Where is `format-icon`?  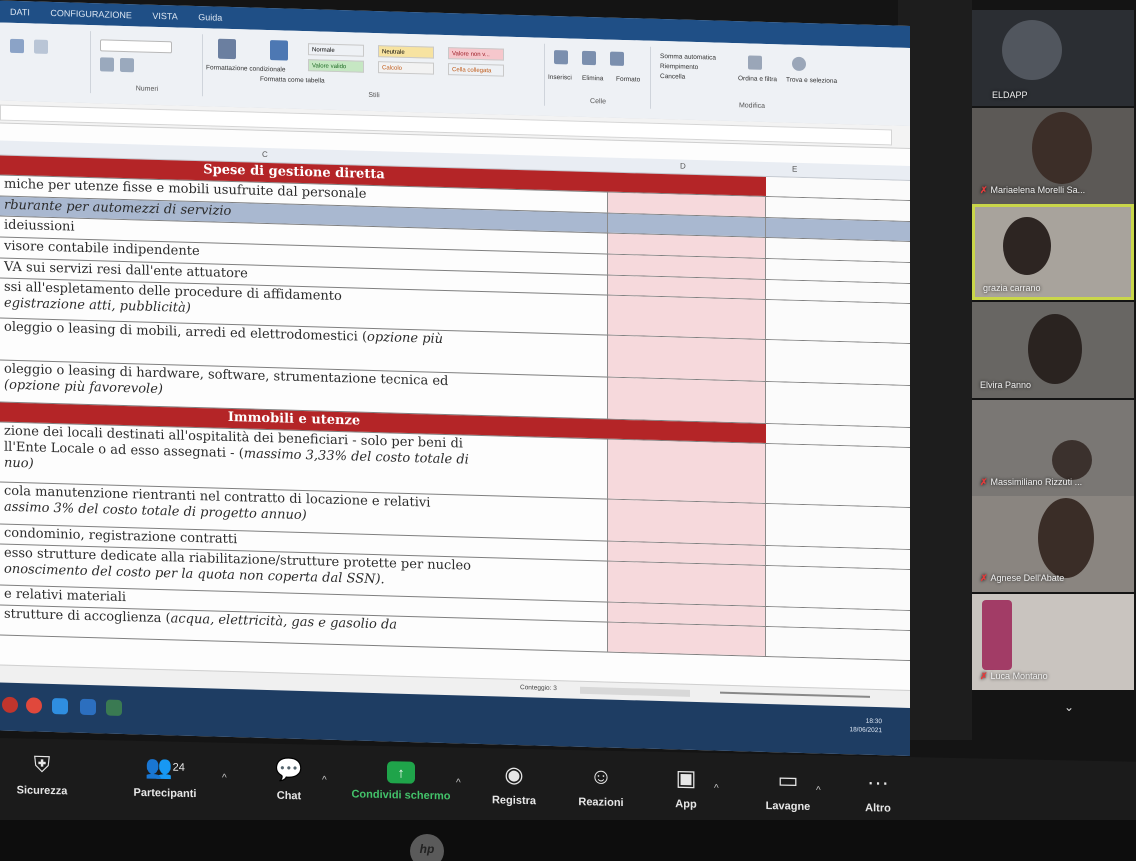
format-icon is located at coordinates (41, 46).